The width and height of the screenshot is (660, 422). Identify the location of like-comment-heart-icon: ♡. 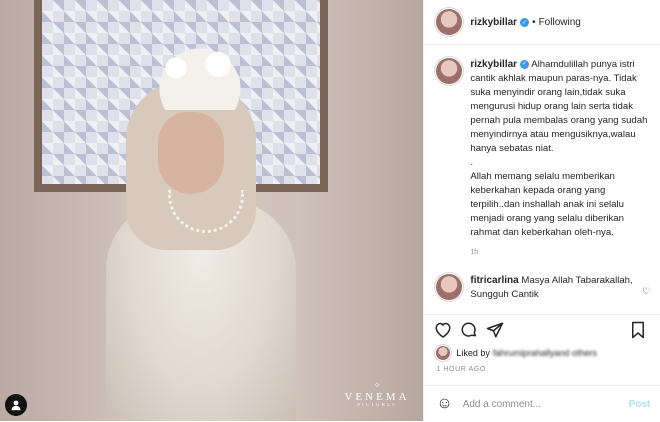
(646, 294).